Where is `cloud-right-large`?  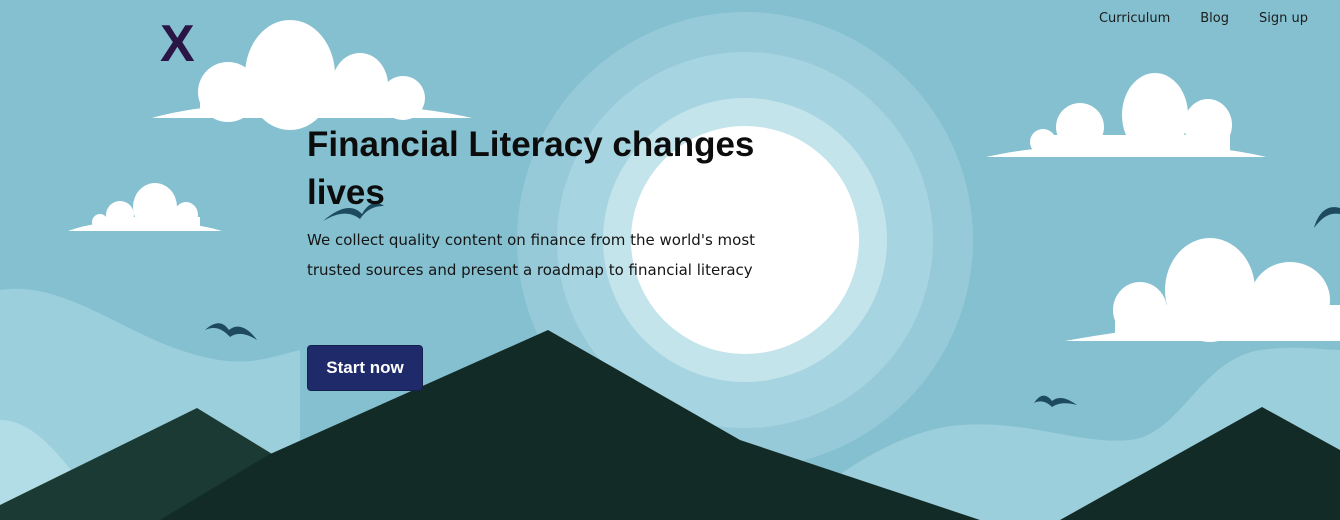
cloud-right-large is located at coordinates (1202, 290).